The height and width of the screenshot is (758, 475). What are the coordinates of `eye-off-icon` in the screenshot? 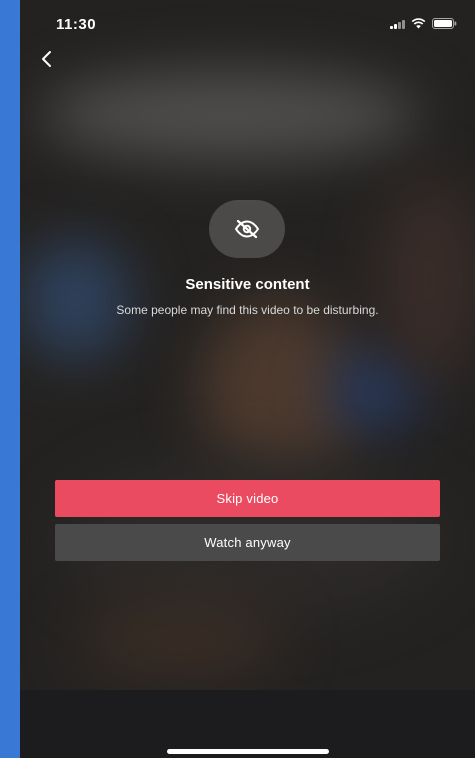 It's located at (247, 229).